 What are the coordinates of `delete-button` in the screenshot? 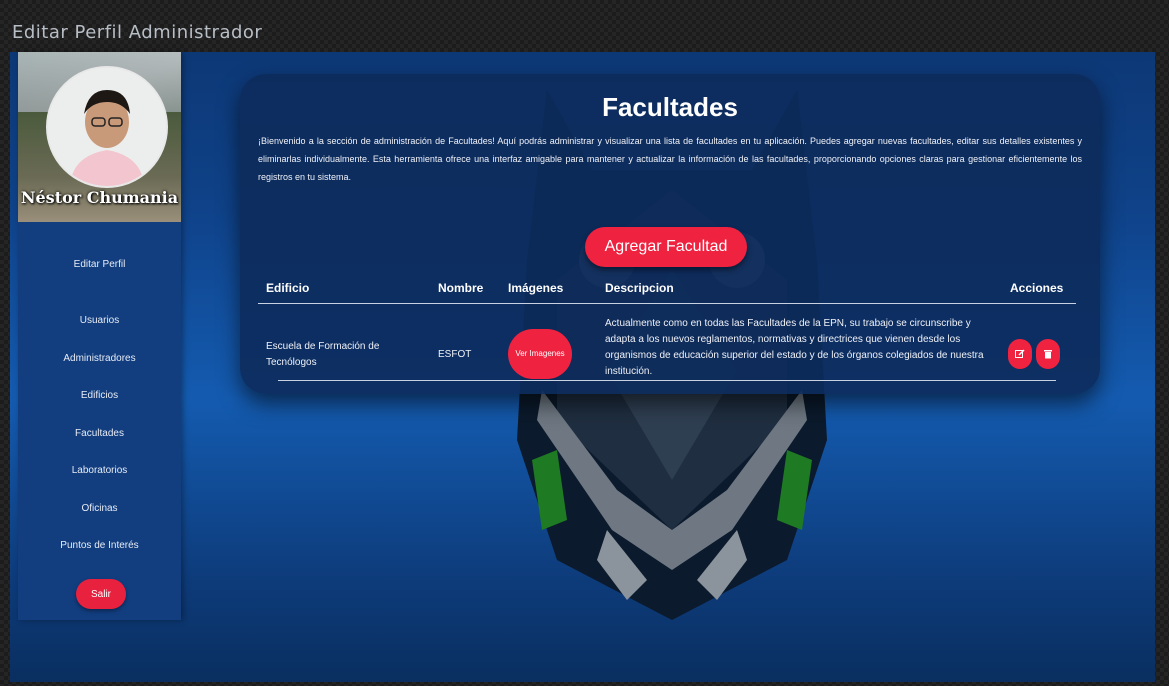 It's located at (1048, 354).